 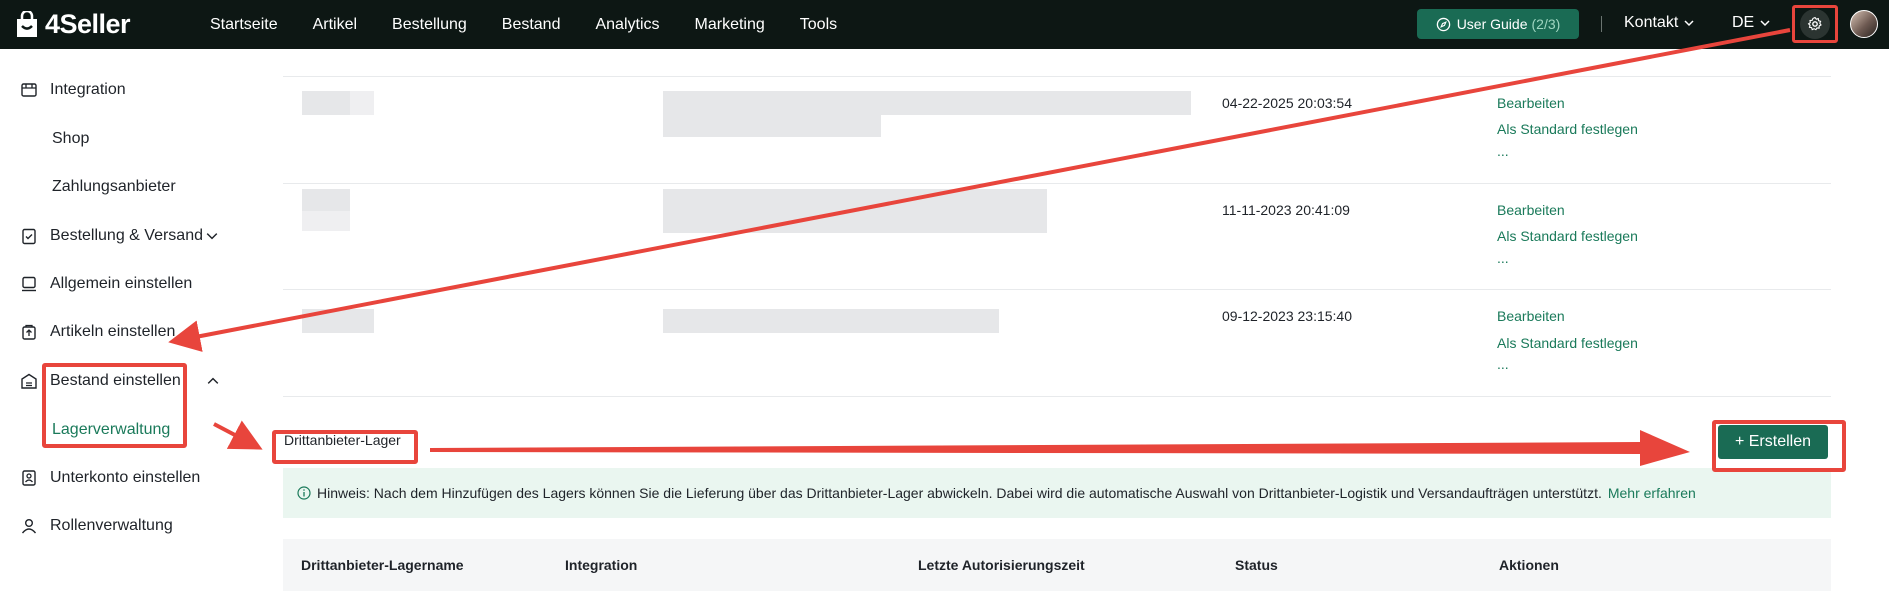 What do you see at coordinates (342, 440) in the screenshot?
I see `section-title: Drittanbieter-Lager` at bounding box center [342, 440].